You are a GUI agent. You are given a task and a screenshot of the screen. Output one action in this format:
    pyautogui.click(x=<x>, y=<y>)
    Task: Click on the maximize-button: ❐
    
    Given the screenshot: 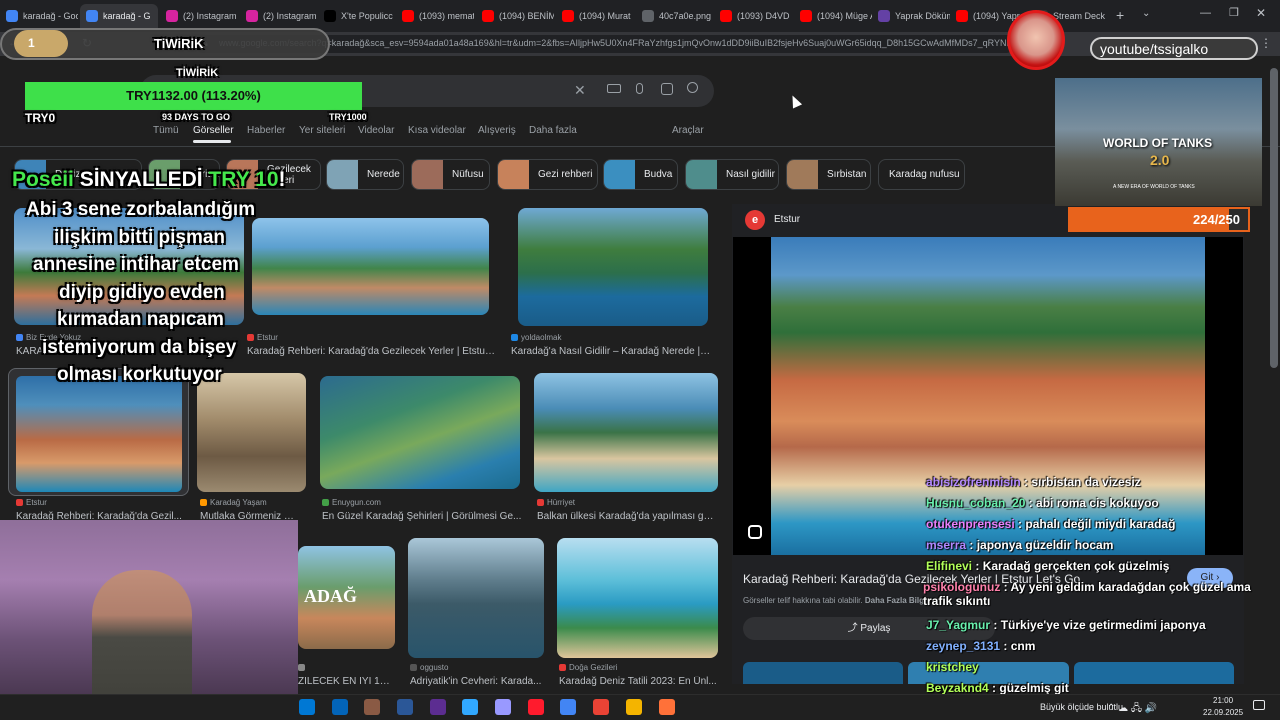 What is the action you would take?
    pyautogui.click(x=1234, y=12)
    